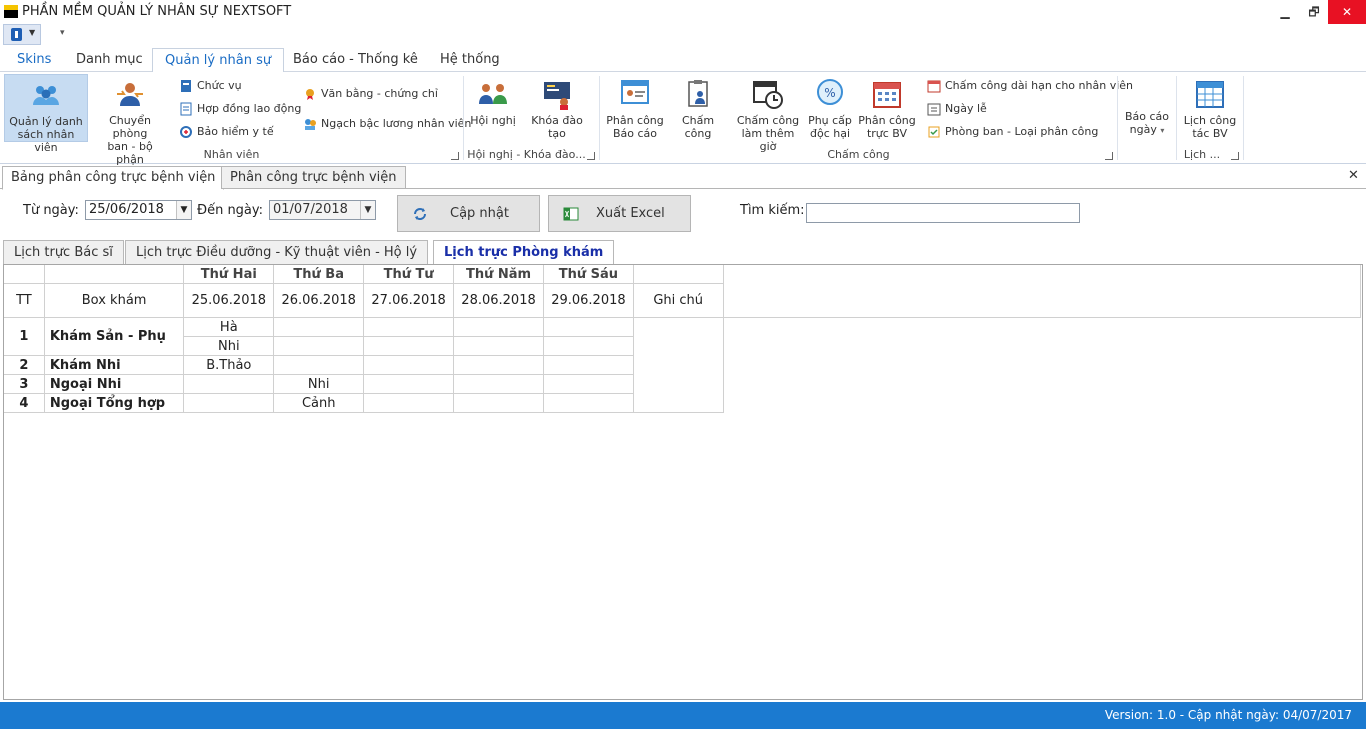 This screenshot has width=1366, height=729. Describe the element at coordinates (229, 327) in the screenshot. I see `schedule-cell: Hà` at that location.